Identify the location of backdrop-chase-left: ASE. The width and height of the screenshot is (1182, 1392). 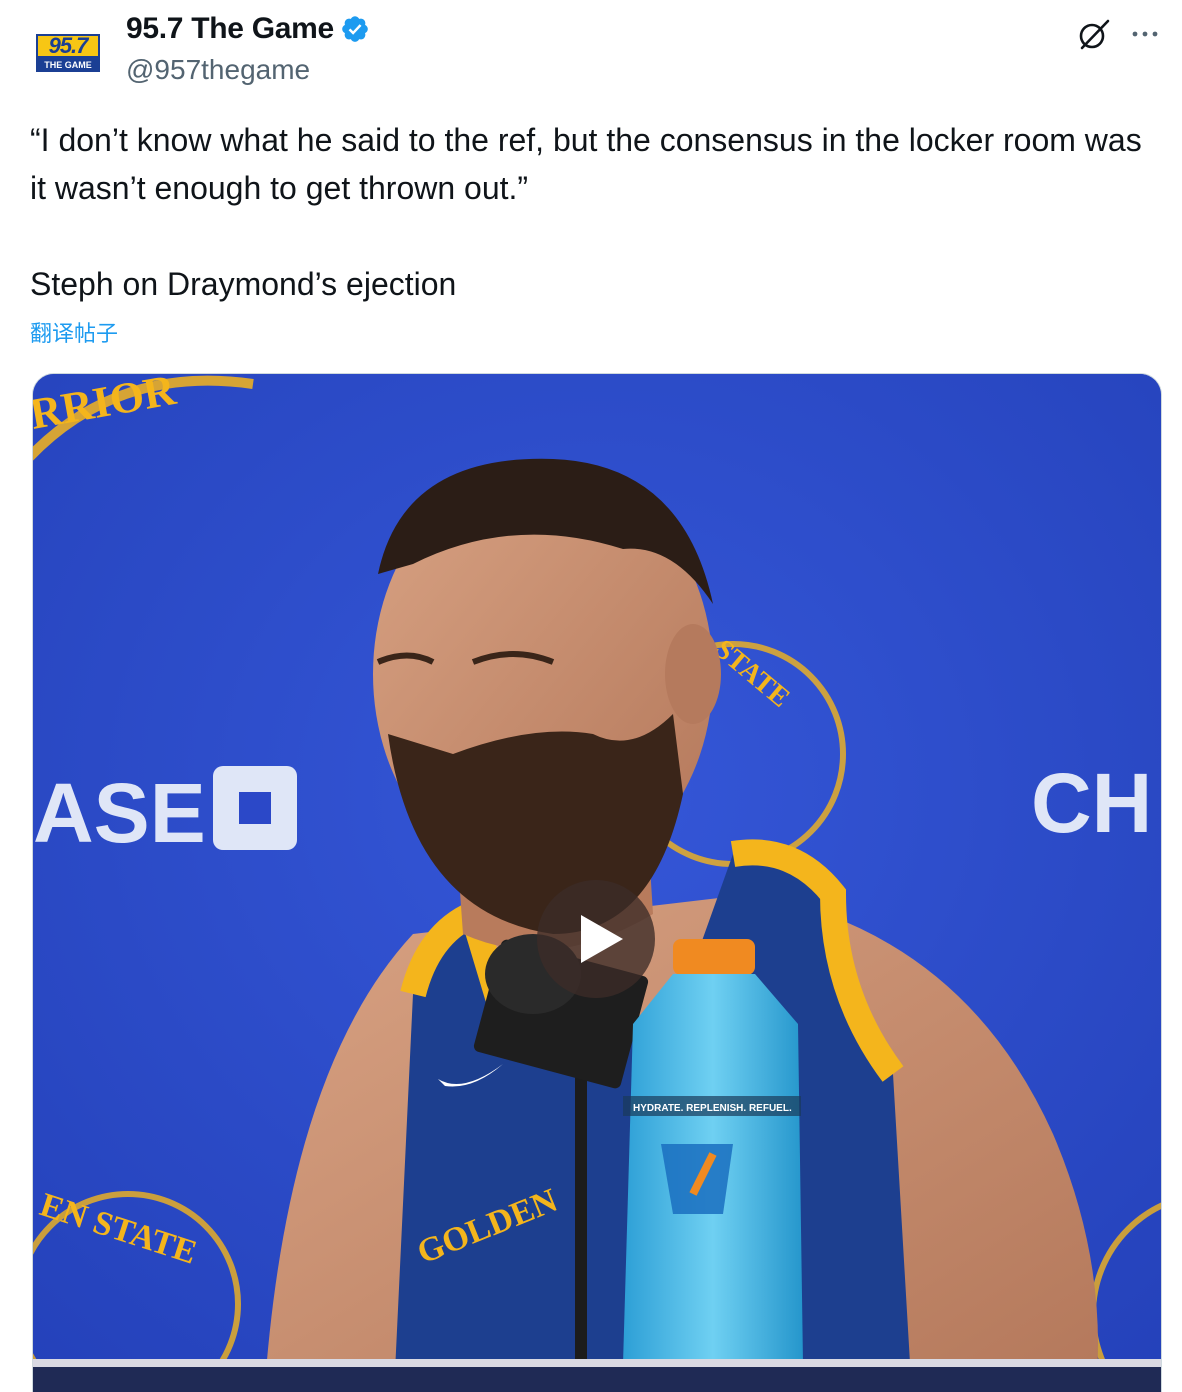
(119, 813).